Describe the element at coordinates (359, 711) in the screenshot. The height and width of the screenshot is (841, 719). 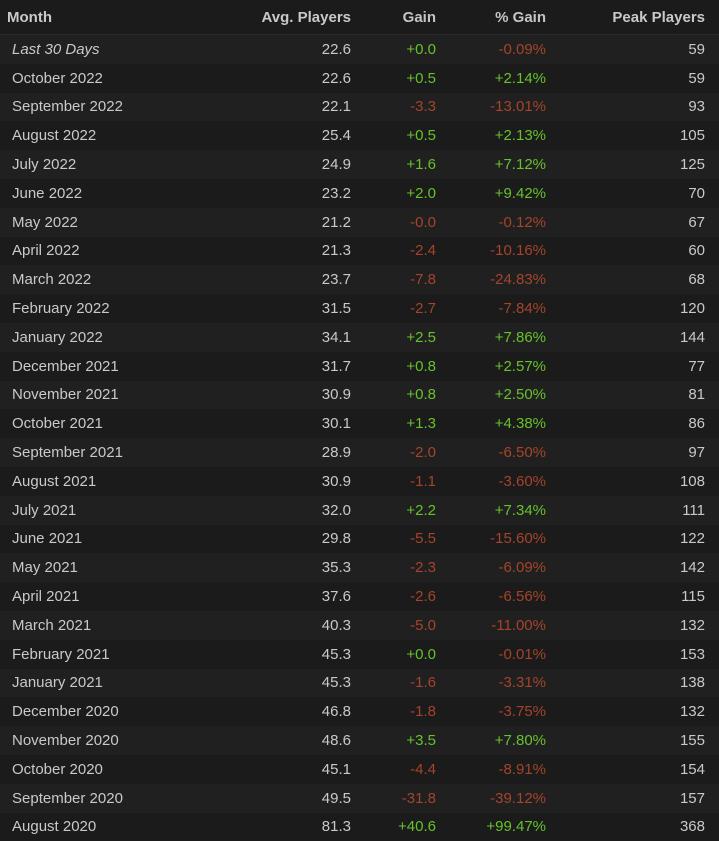
I see `table-row: December 202046.8-1.8-3.75%132` at that location.